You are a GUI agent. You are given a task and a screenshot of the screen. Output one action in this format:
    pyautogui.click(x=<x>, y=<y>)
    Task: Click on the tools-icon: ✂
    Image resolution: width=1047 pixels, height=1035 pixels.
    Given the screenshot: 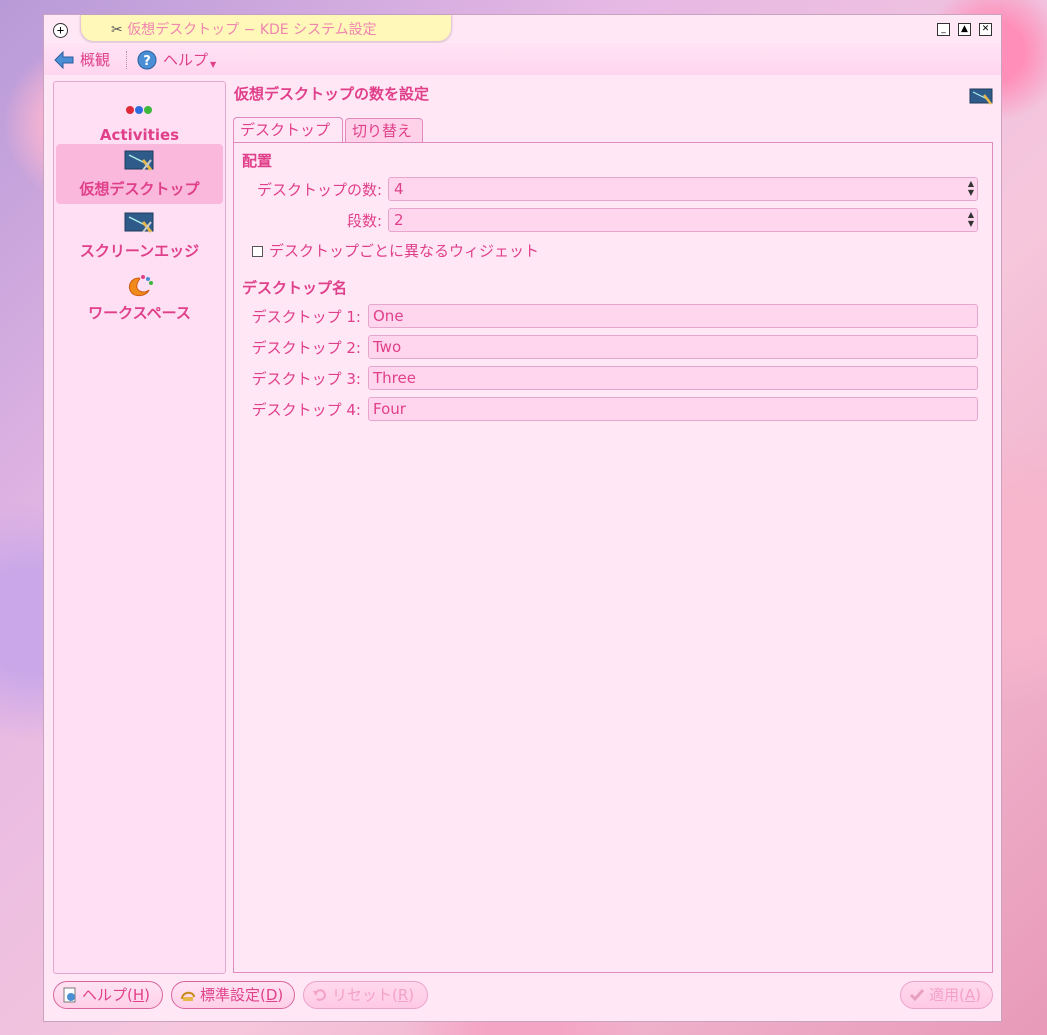 What is the action you would take?
    pyautogui.click(x=117, y=30)
    